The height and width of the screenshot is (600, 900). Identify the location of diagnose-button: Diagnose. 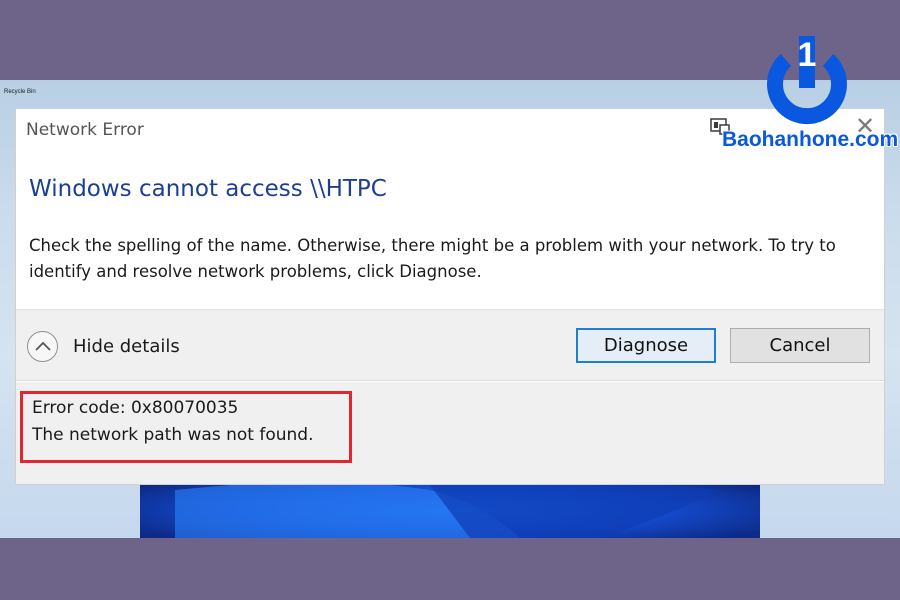
(646, 345).